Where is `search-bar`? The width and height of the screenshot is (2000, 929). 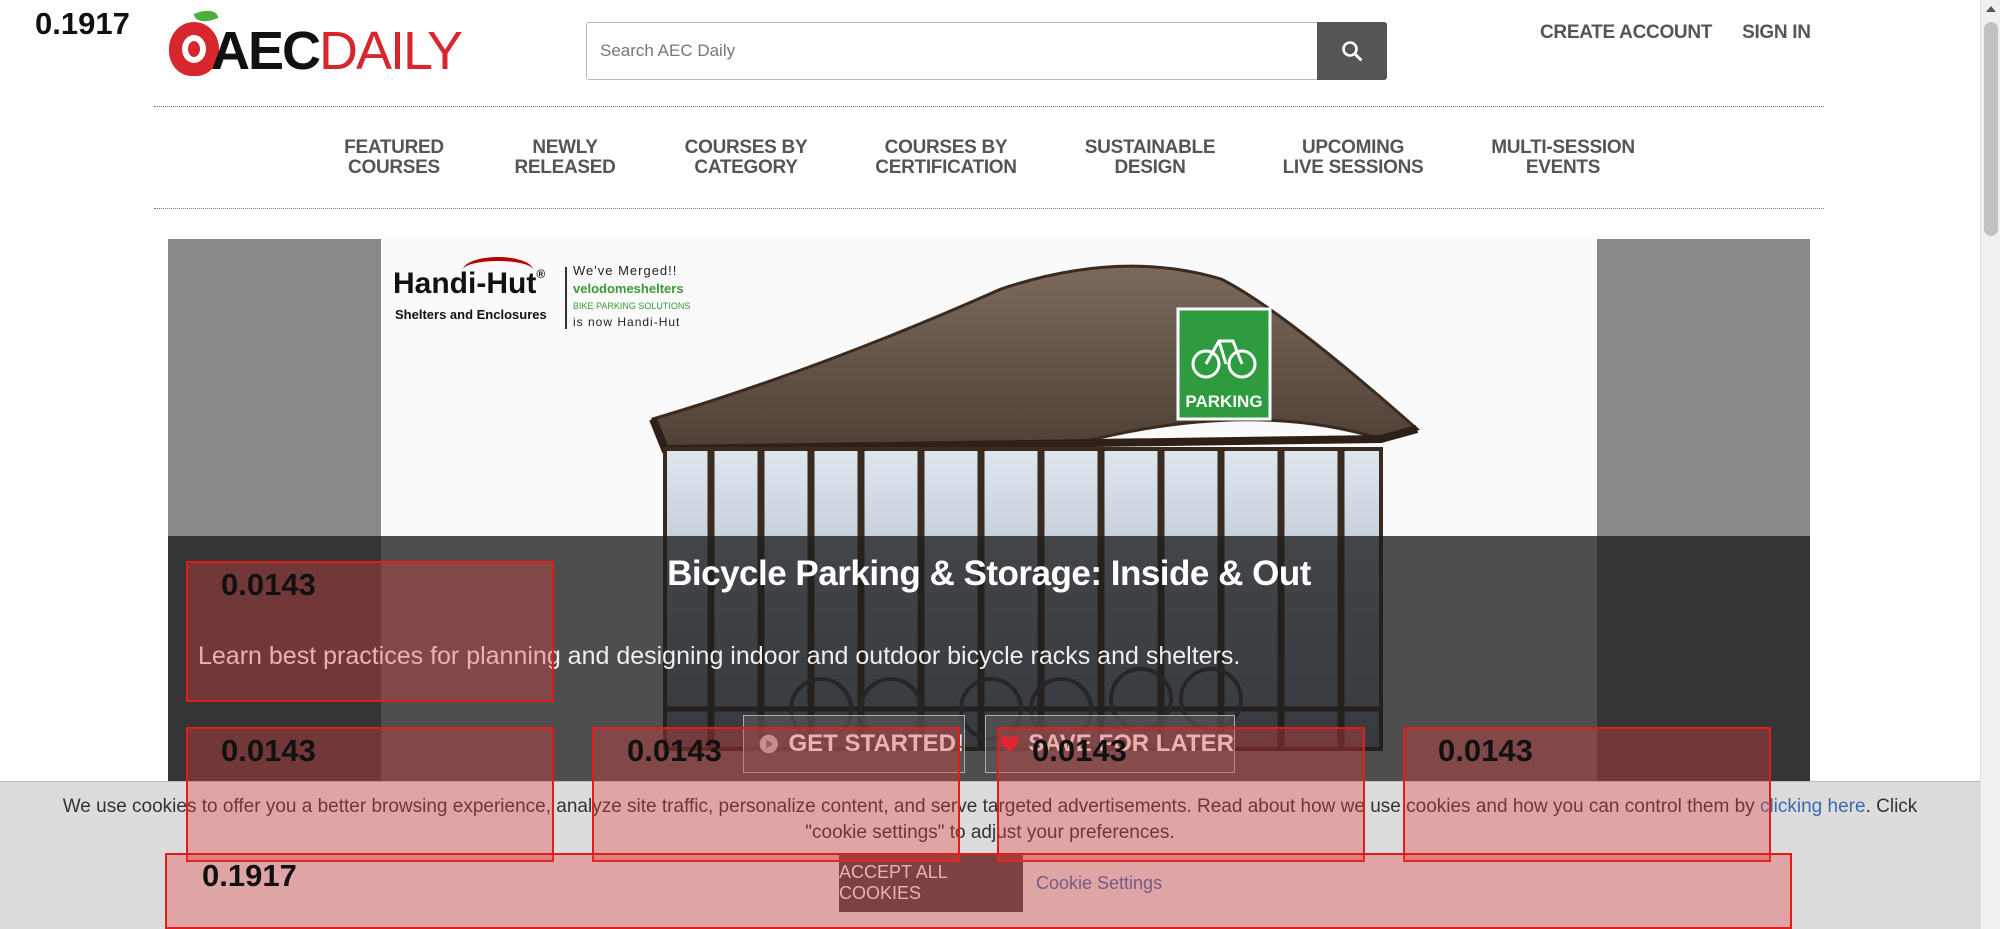 search-bar is located at coordinates (986, 51).